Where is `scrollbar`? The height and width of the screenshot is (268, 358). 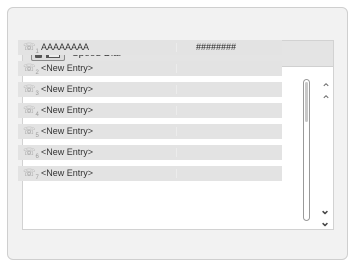
scrollbar is located at coordinates (306, 150).